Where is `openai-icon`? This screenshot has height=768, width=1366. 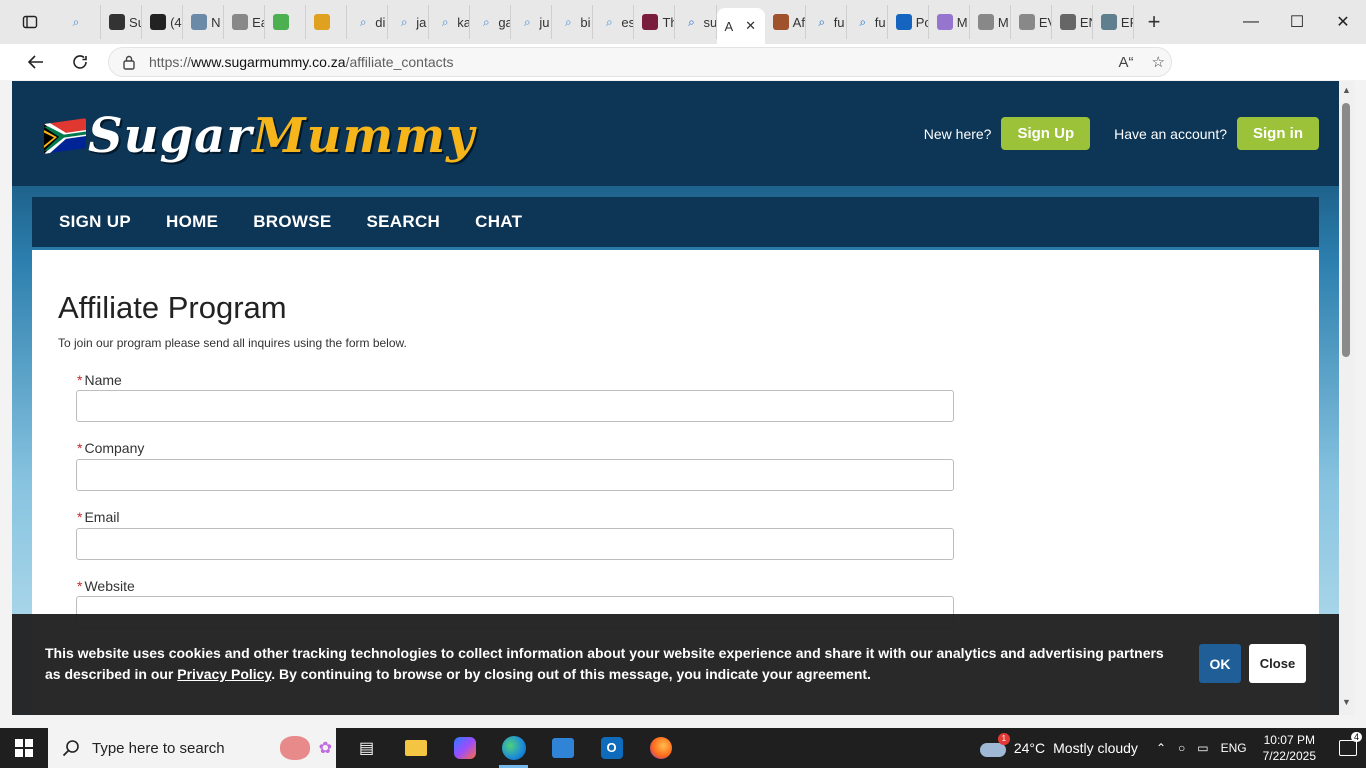 openai-icon is located at coordinates (117, 22).